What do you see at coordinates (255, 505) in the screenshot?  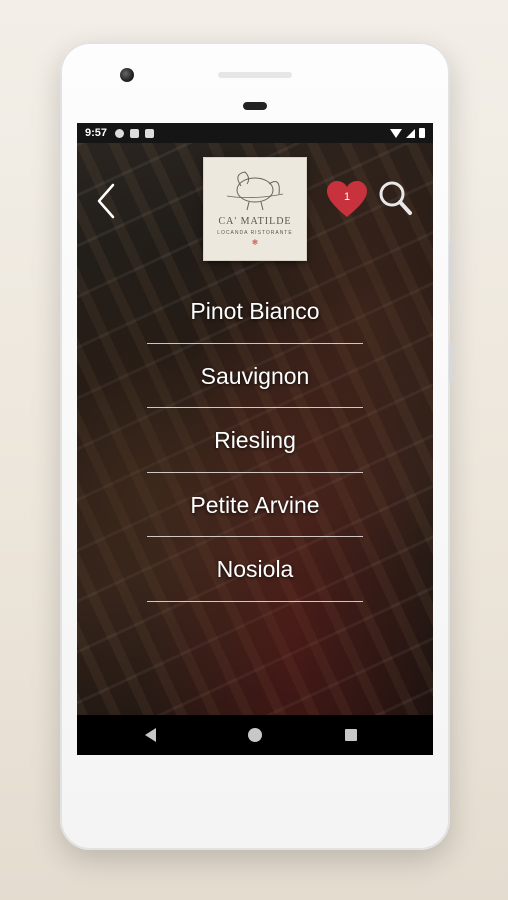 I see `wine-item-petite-arvine: Petite Arvine` at bounding box center [255, 505].